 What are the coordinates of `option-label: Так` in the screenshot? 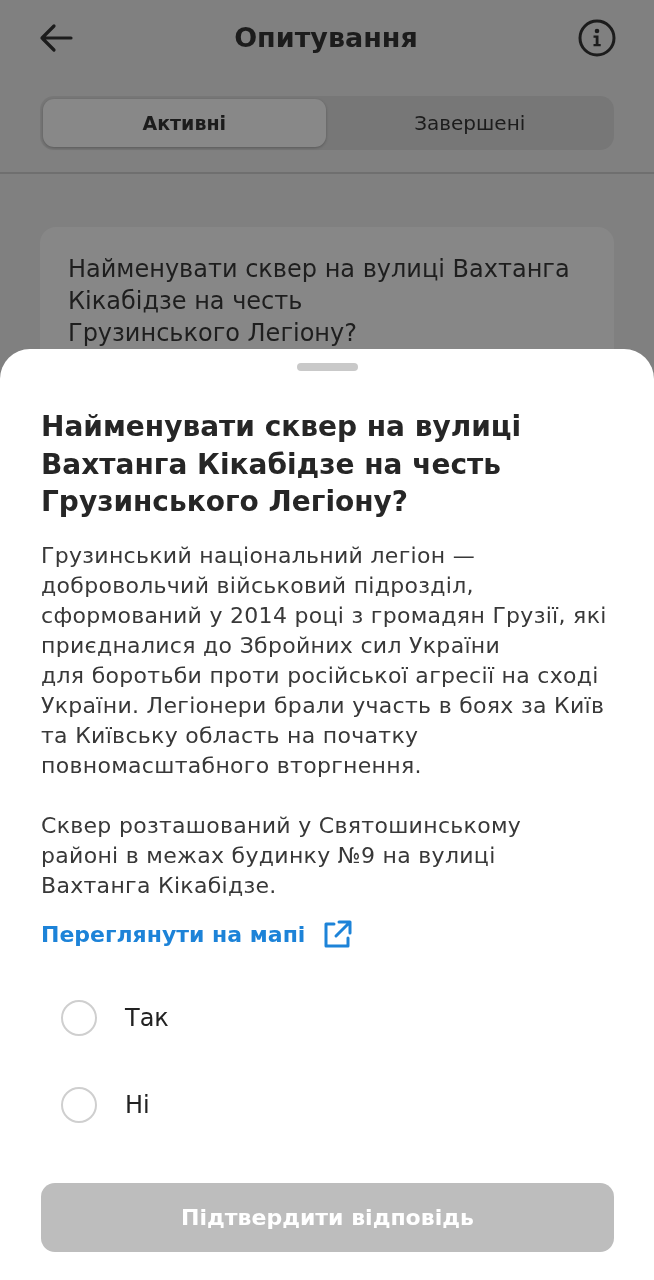 It's located at (147, 1018).